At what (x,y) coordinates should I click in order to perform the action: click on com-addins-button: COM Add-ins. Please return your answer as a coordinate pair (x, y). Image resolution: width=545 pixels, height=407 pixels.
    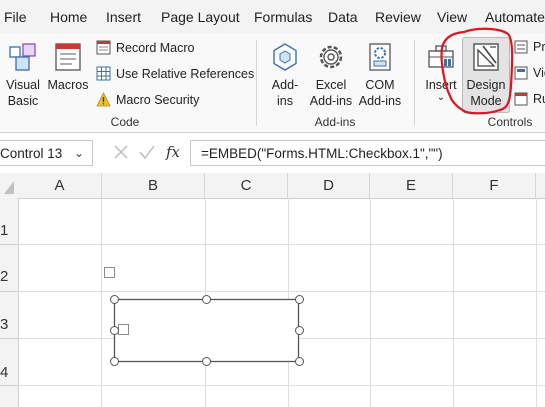
    Looking at the image, I should click on (380, 75).